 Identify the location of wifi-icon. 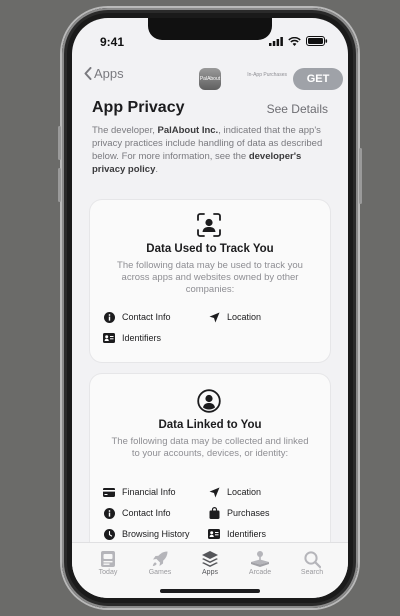
(294, 41).